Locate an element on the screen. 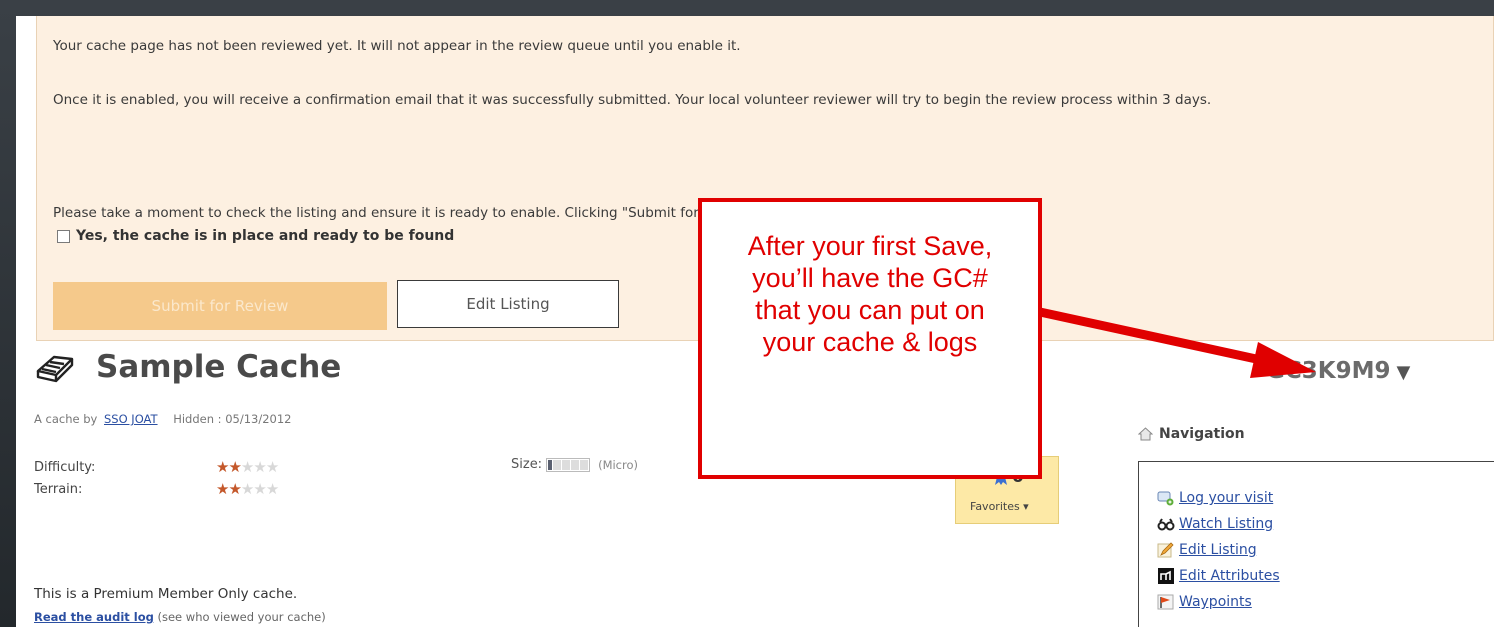 This screenshot has height=627, width=1494. log-visit-icon is located at coordinates (1165, 498).